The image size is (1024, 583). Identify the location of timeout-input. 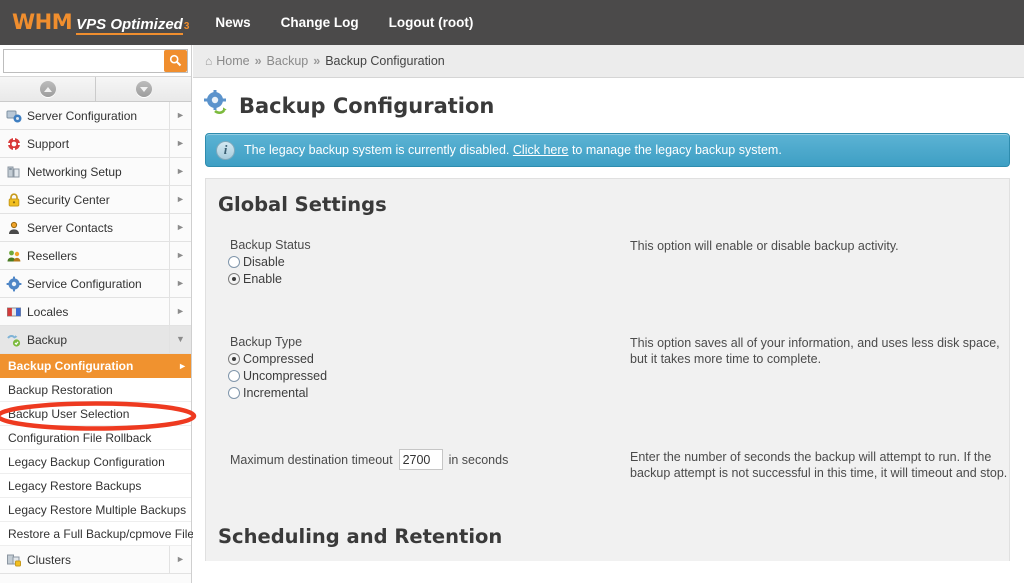
(420, 459).